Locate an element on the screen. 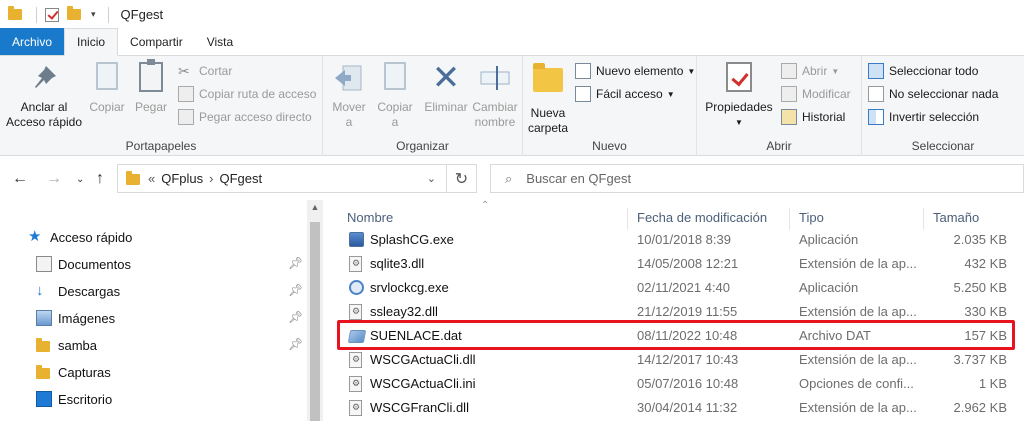 This screenshot has width=1024, height=421. invert-selection-icon is located at coordinates (876, 117).